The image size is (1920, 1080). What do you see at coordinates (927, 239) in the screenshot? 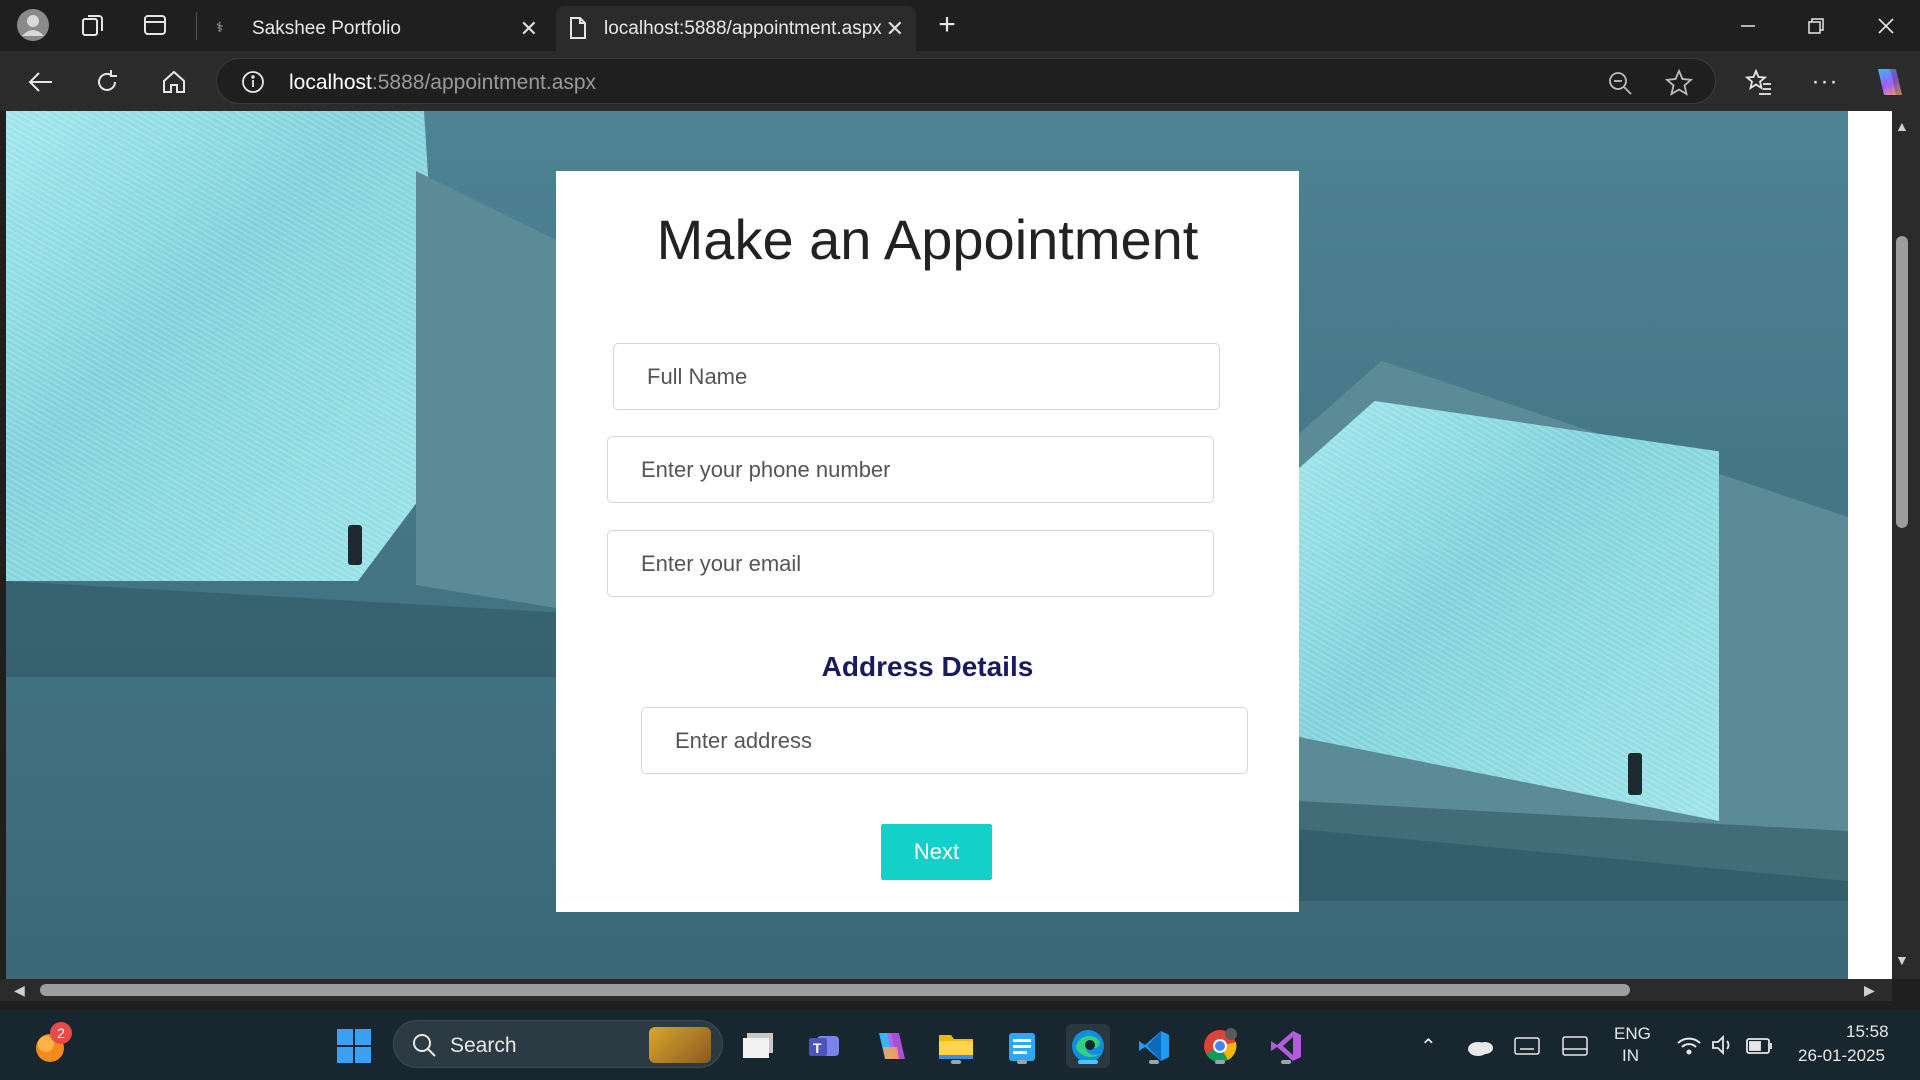
I see `form-title: Make an Appointment` at bounding box center [927, 239].